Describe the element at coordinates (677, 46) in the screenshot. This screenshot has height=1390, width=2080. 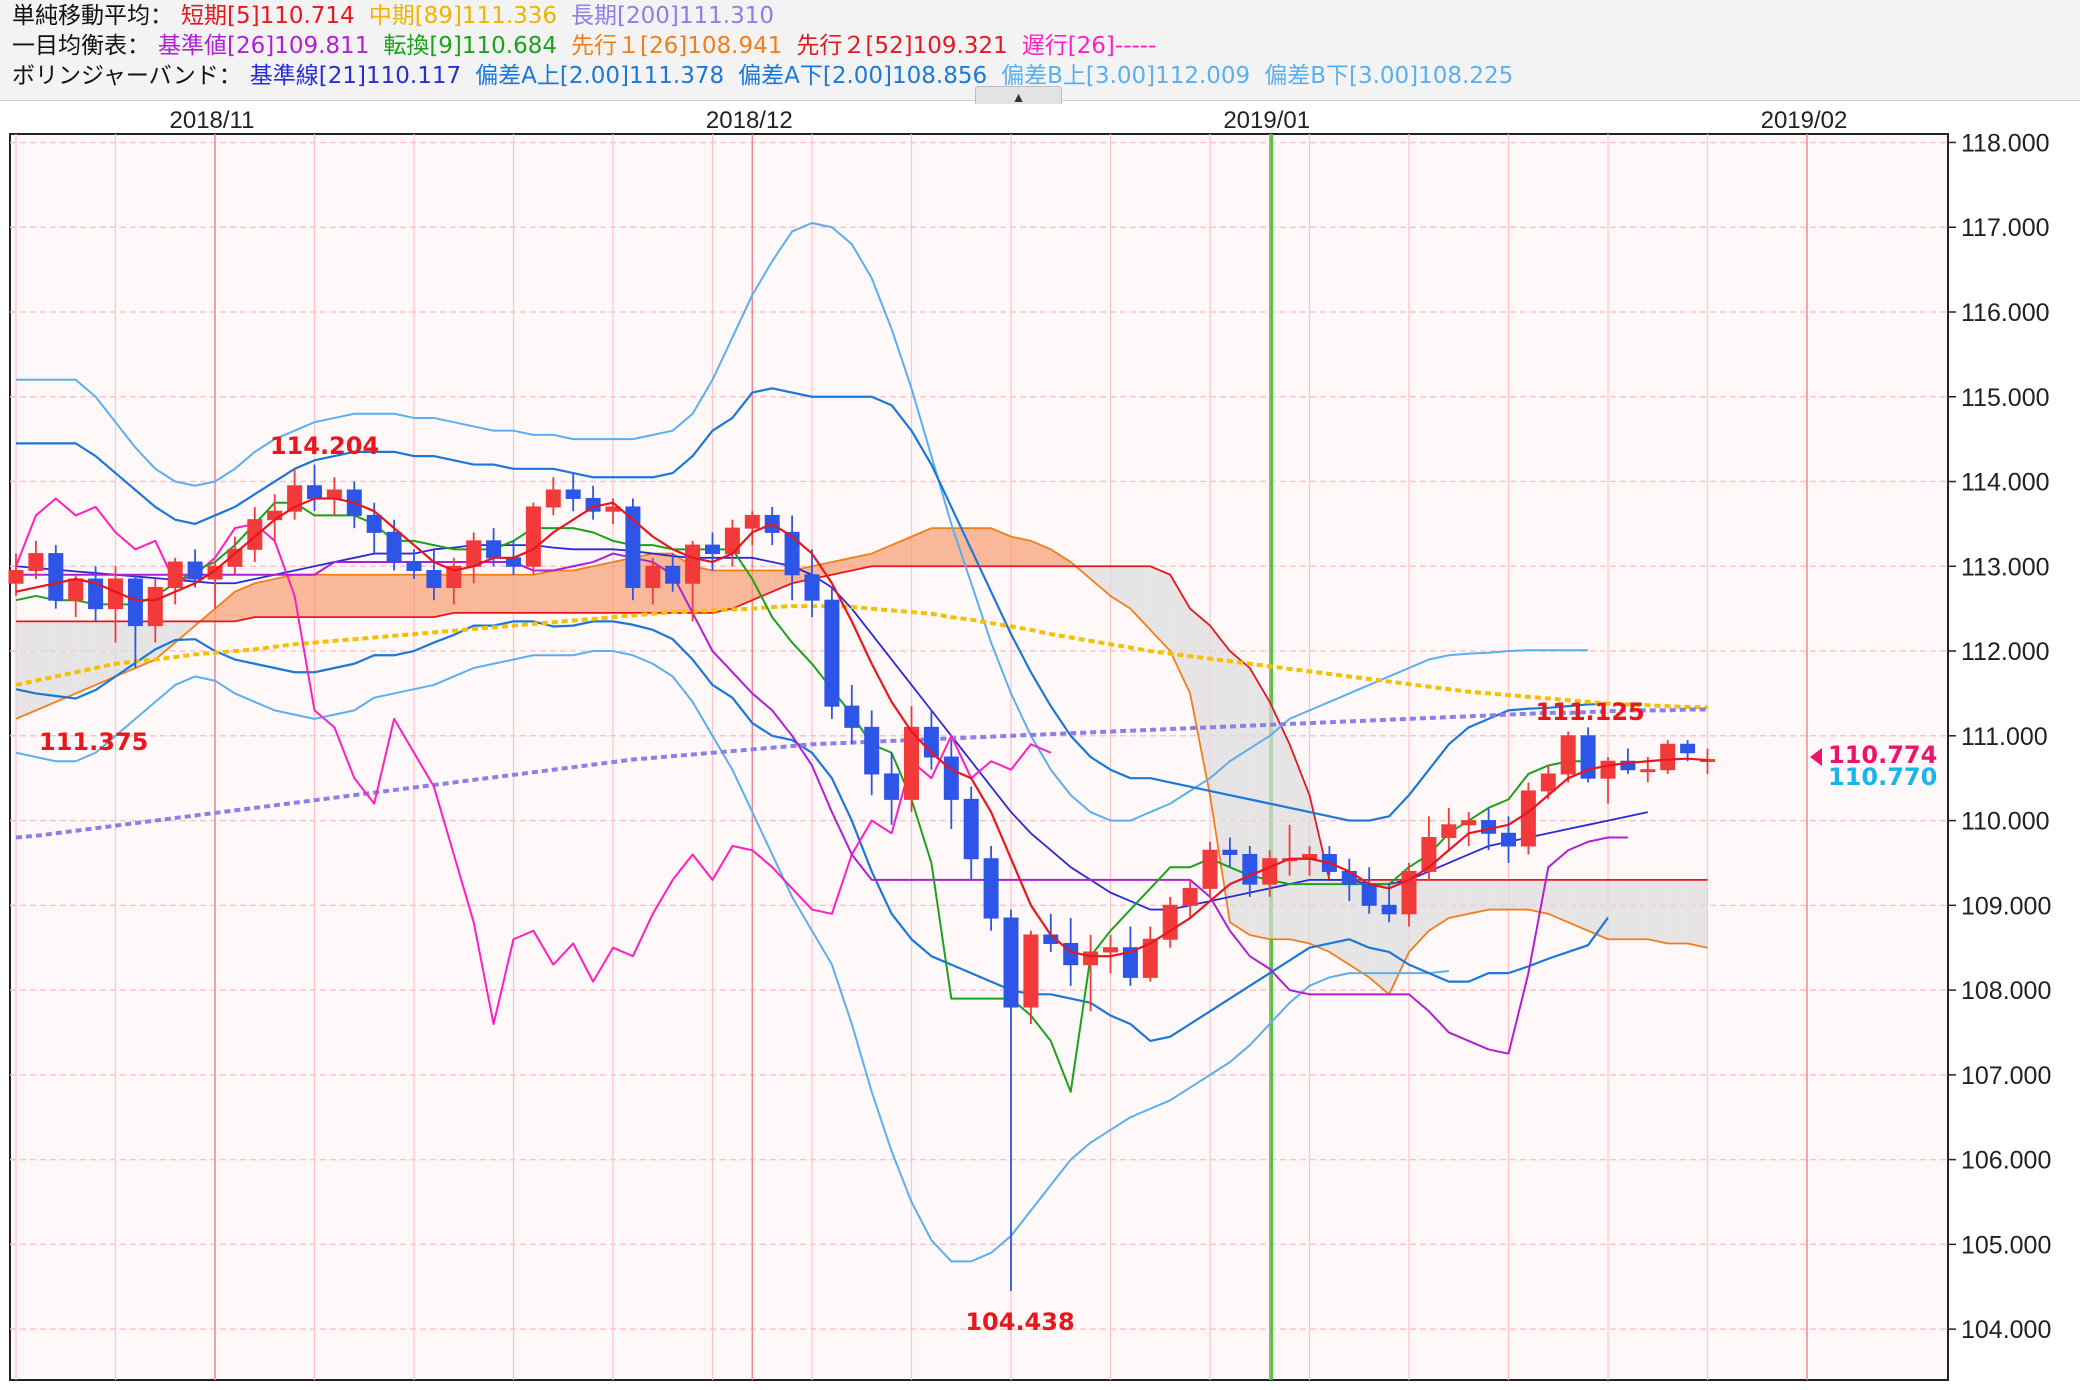
I see `legend-ichimoku-senkou1: 先行１[26]108.941` at that location.